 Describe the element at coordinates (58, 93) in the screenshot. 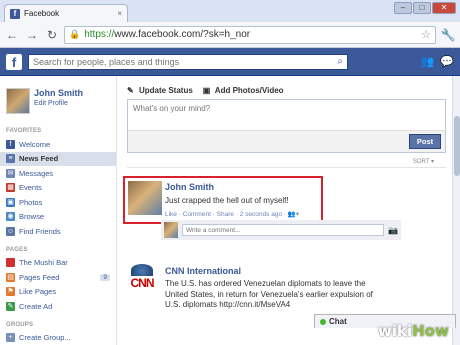

I see `profile-name: John Smith` at that location.